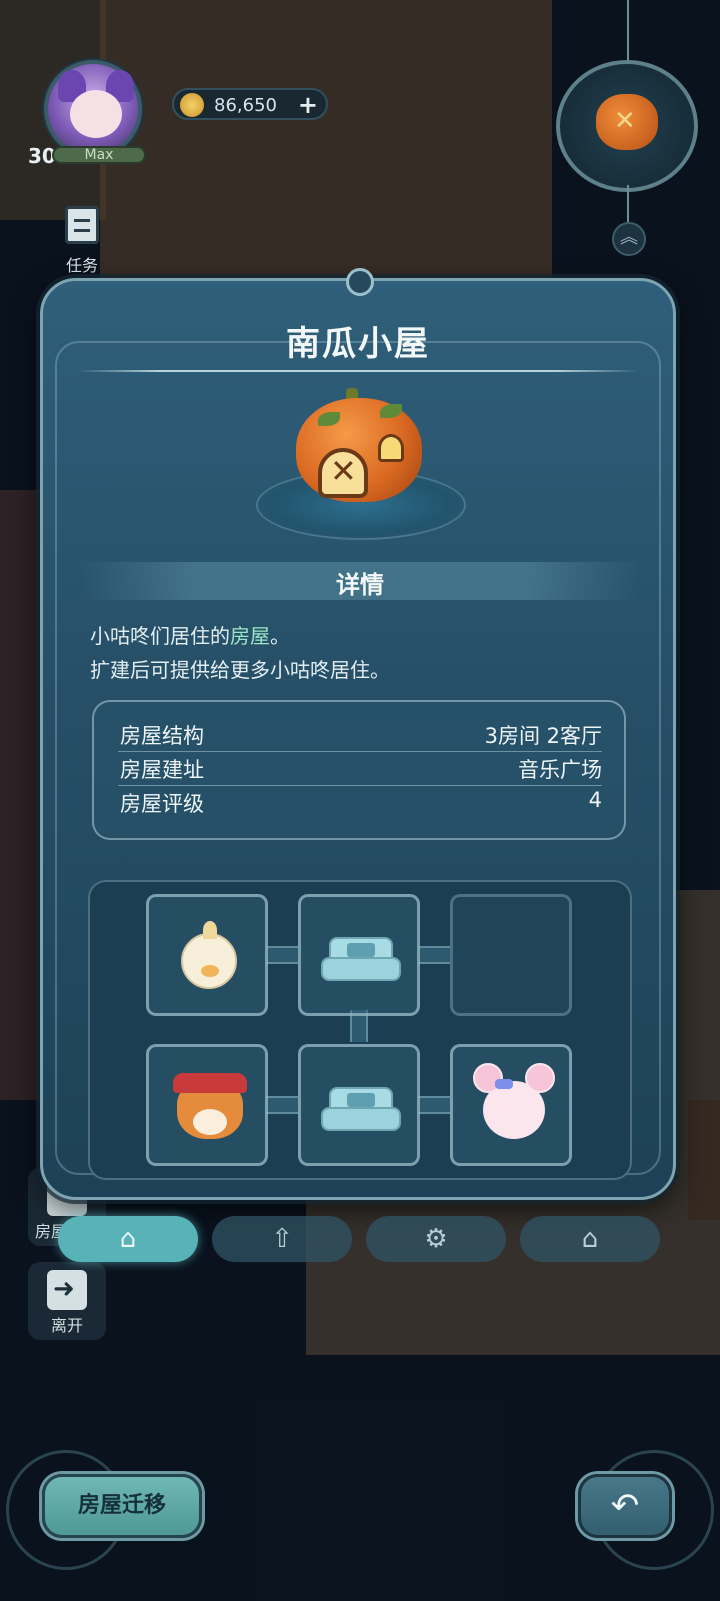 This screenshot has width=720, height=1601. I want to click on house-wrench-icon: ⌂, so click(590, 1239).